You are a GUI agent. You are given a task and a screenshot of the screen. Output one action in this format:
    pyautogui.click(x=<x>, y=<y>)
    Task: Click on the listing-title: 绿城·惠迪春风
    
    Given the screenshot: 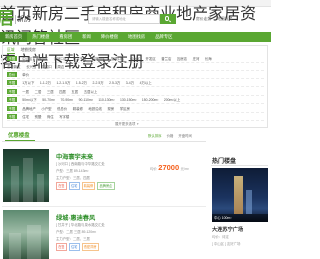 What is the action you would take?
    pyautogui.click(x=75, y=217)
    